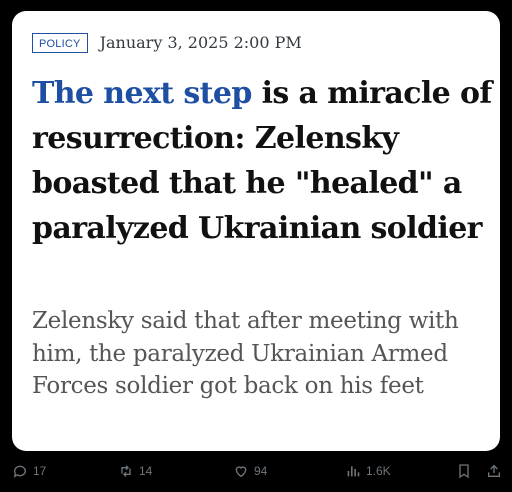 The height and width of the screenshot is (492, 512). Describe the element at coordinates (142, 93) in the screenshot. I see `headline-accent: The next step` at that location.